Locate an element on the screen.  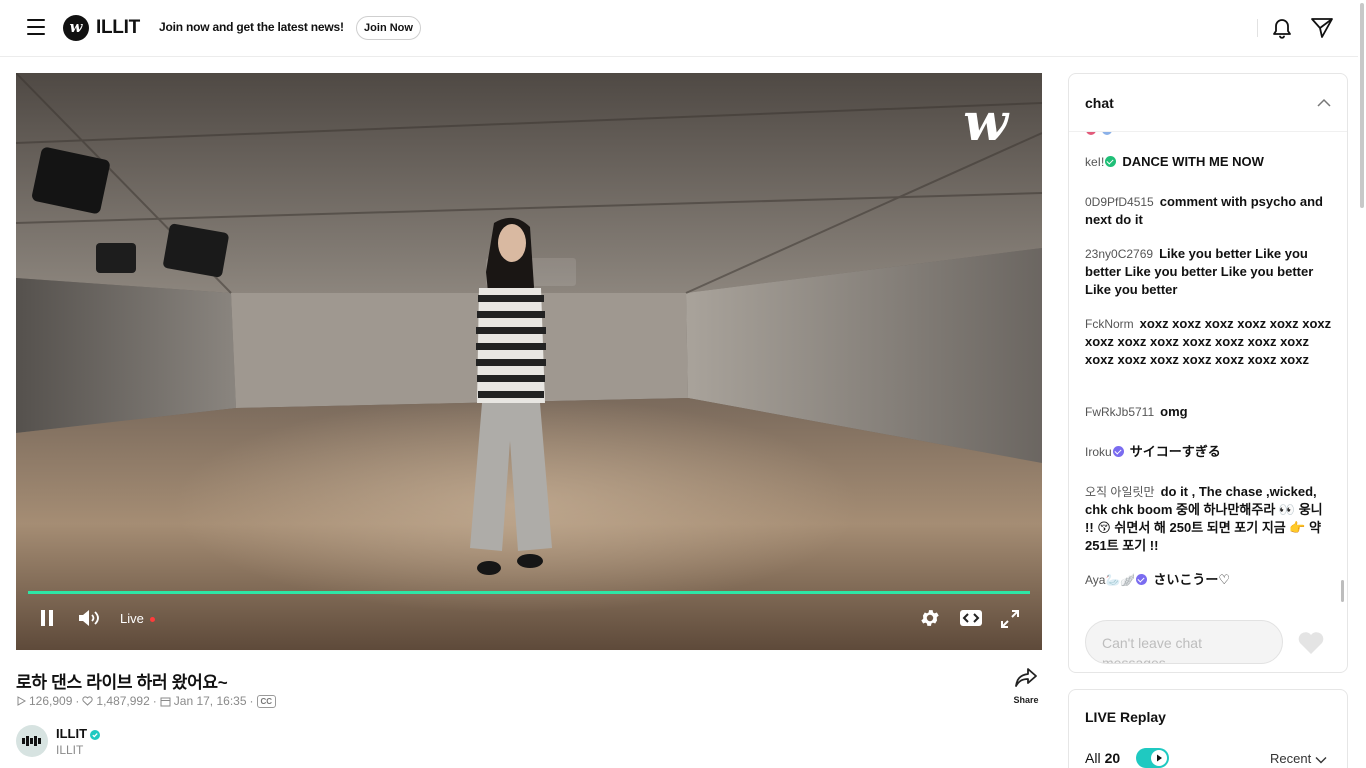
fullscreen-icon is located at coordinates (1010, 619).